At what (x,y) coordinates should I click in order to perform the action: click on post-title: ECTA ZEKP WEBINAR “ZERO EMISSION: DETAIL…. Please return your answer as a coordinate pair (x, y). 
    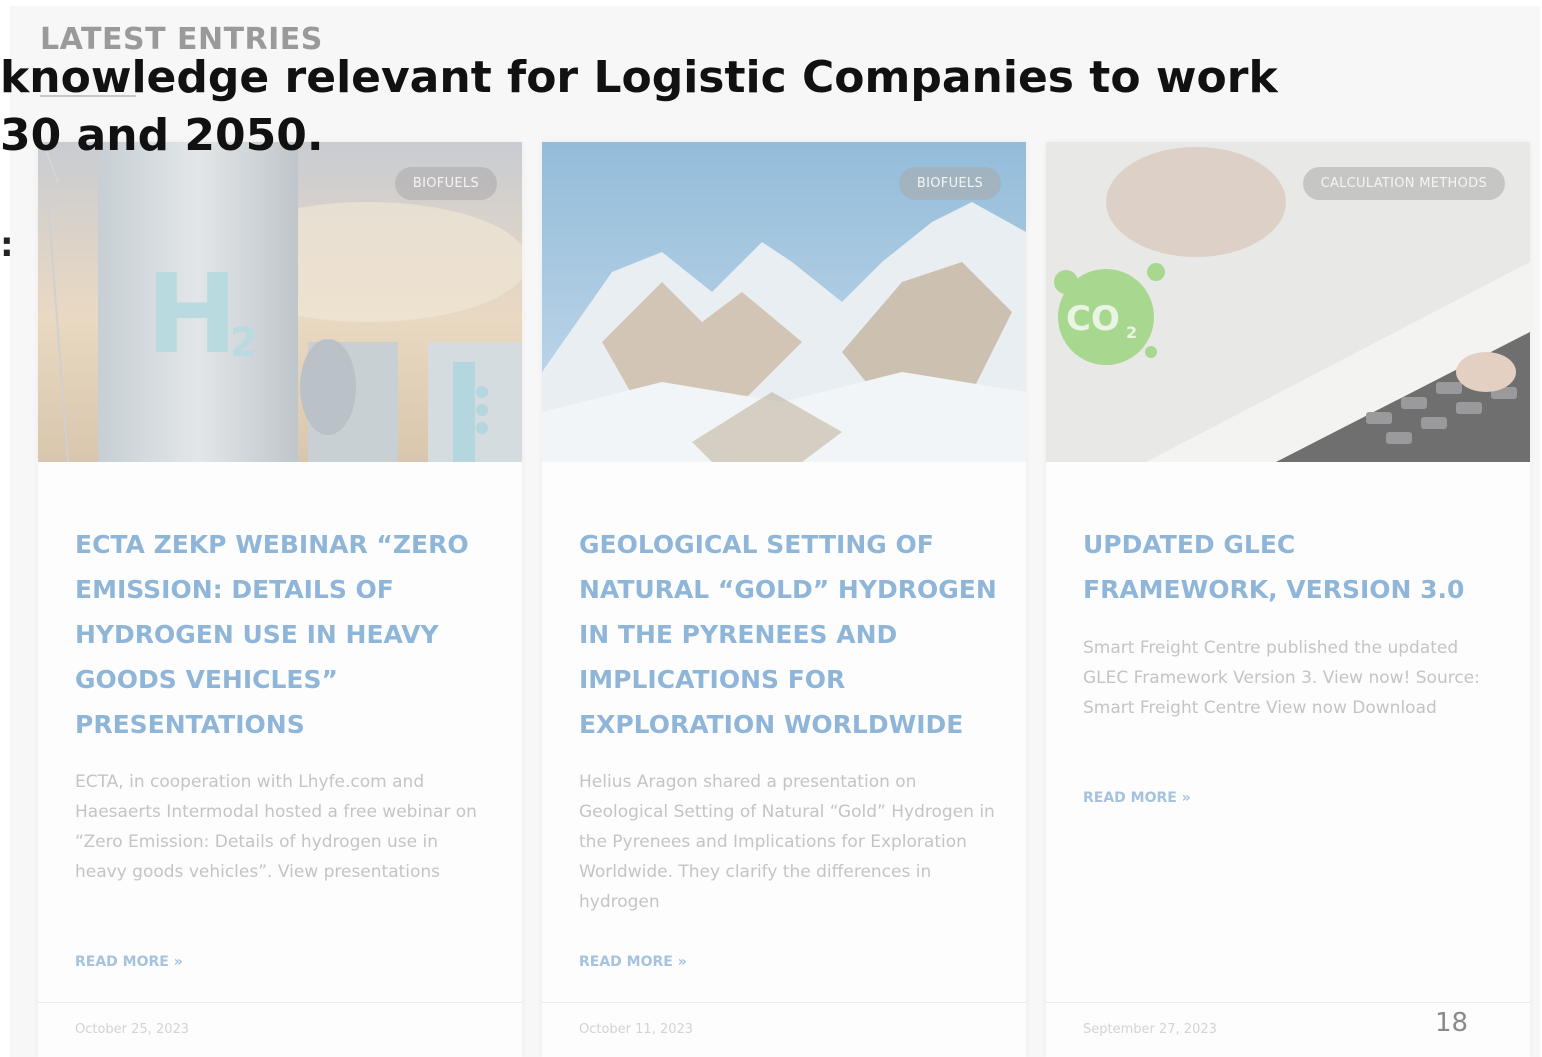
    Looking at the image, I should click on (285, 634).